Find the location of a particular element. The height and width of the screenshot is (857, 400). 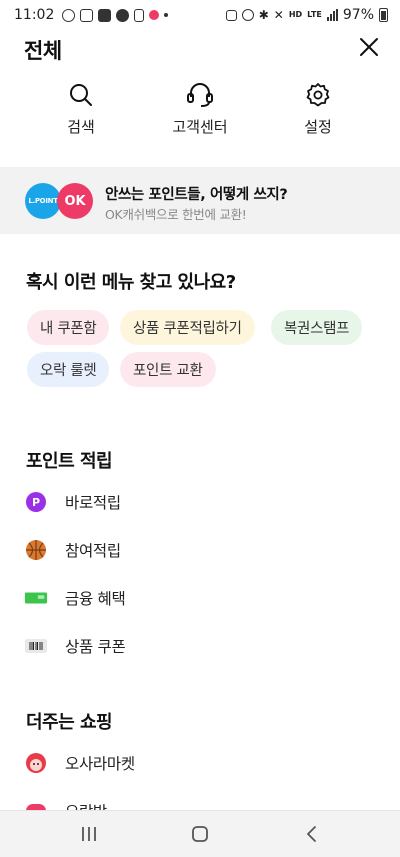

status-time: 11:02 is located at coordinates (34, 15).